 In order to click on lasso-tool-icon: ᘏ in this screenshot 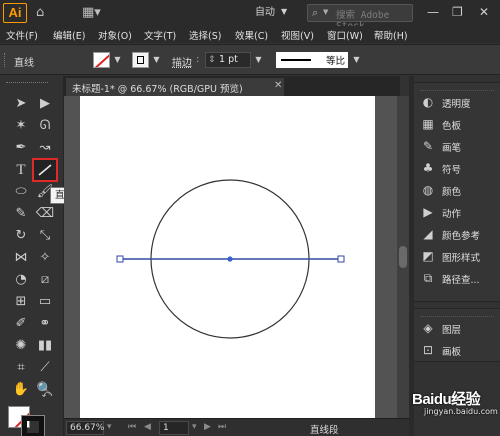, I will do `click(45, 126)`.